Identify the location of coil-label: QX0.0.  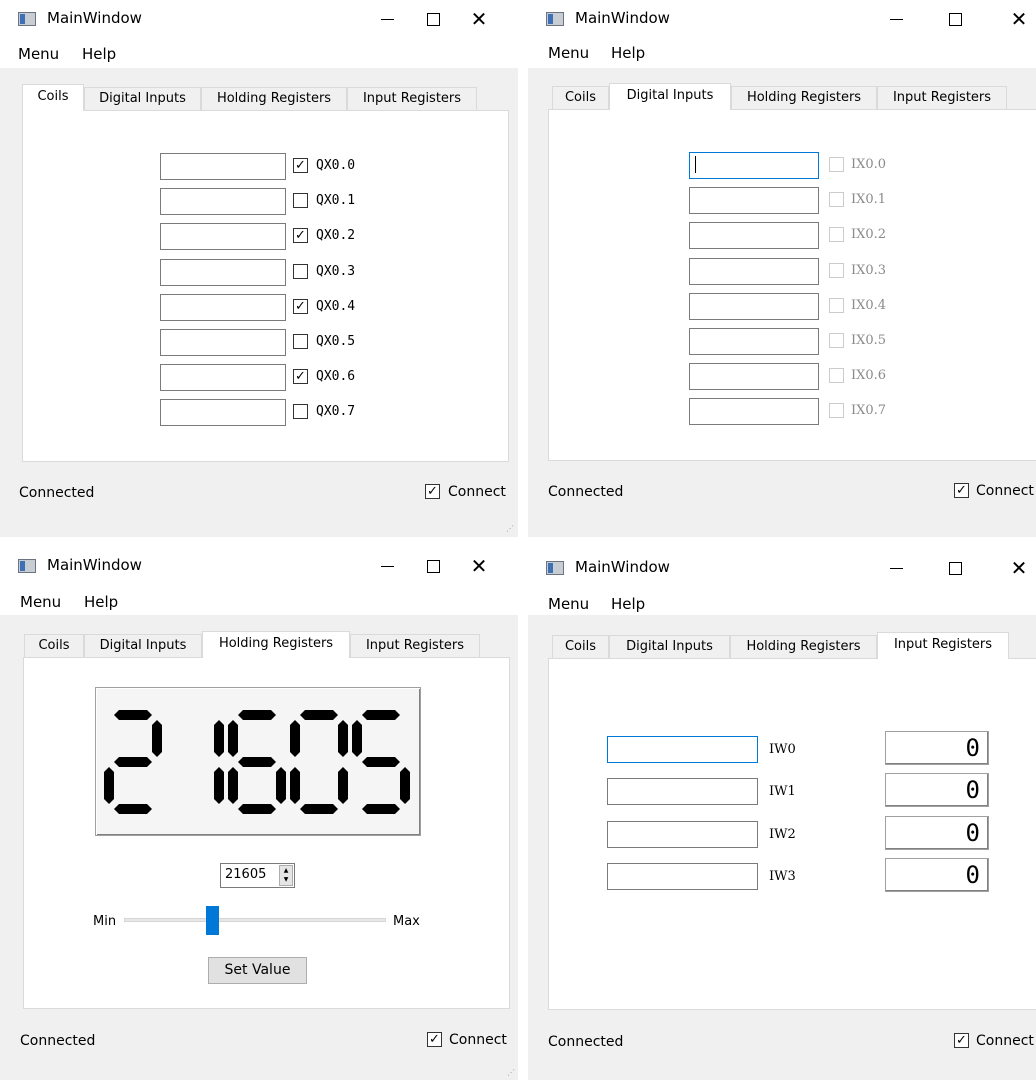
(336, 165).